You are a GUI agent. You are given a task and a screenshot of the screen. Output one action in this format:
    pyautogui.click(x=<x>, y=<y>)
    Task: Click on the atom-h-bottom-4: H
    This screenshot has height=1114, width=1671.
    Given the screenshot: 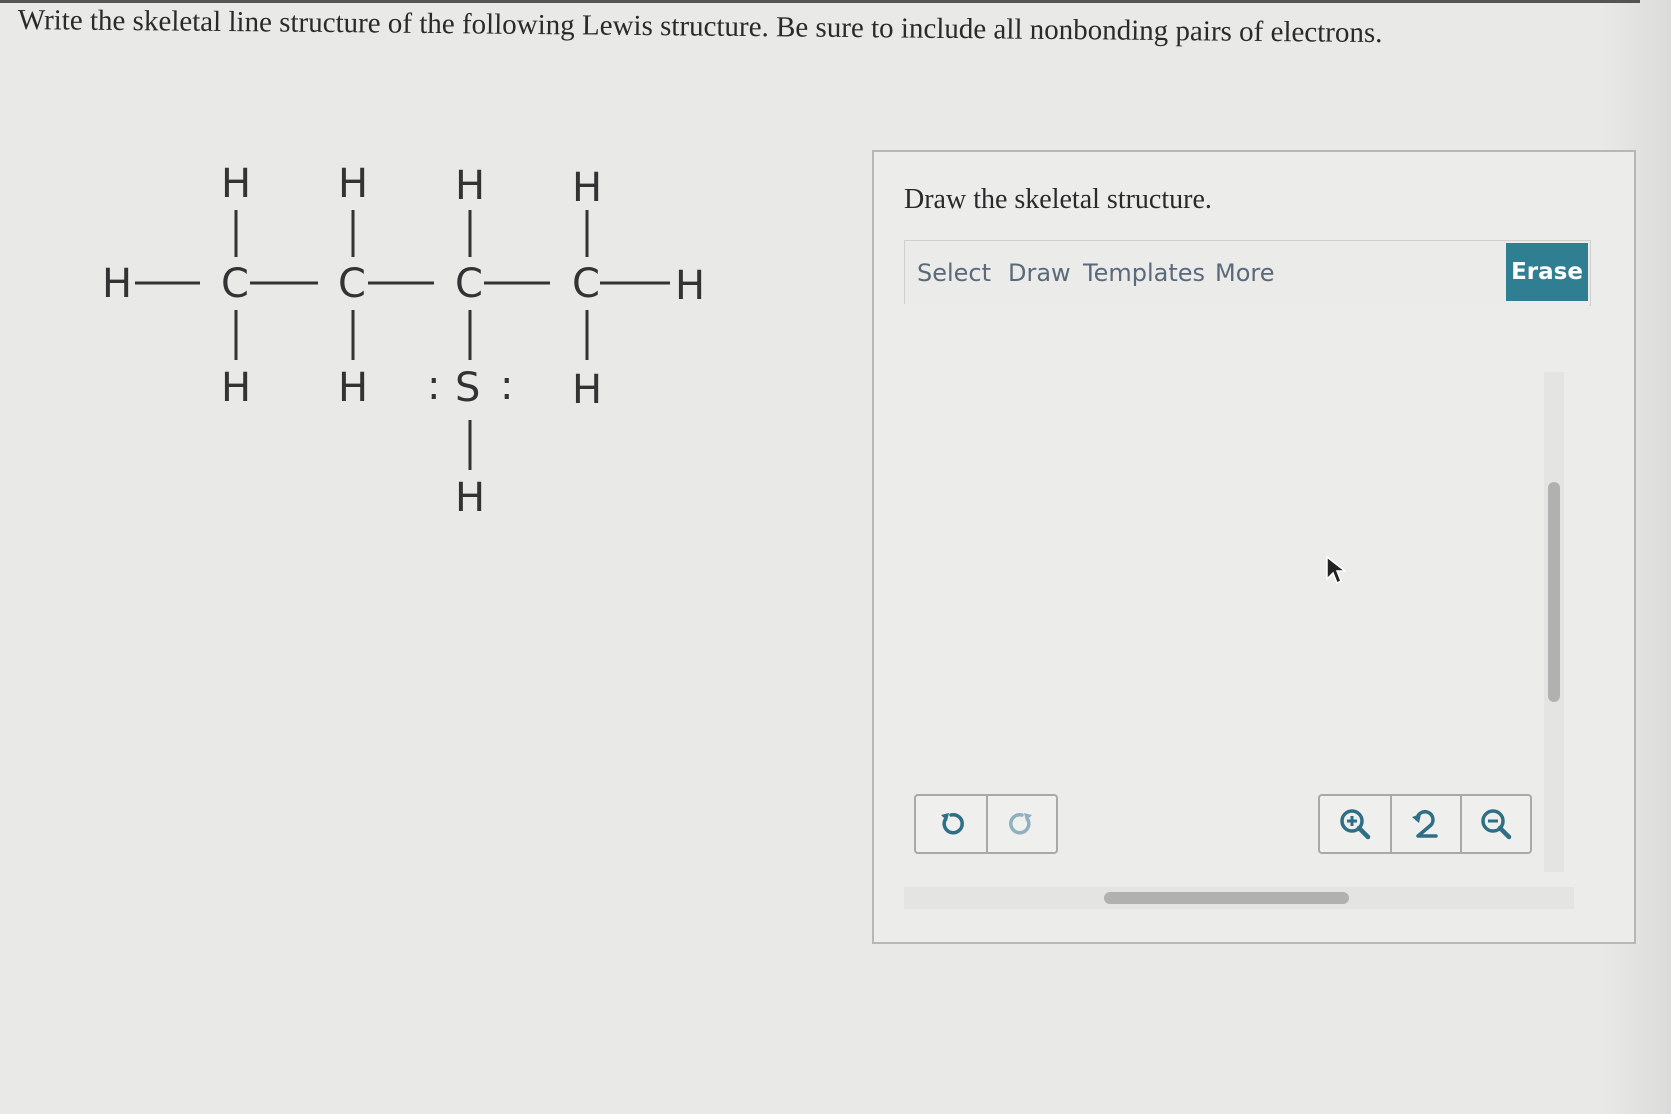 What is the action you would take?
    pyautogui.click(x=587, y=390)
    